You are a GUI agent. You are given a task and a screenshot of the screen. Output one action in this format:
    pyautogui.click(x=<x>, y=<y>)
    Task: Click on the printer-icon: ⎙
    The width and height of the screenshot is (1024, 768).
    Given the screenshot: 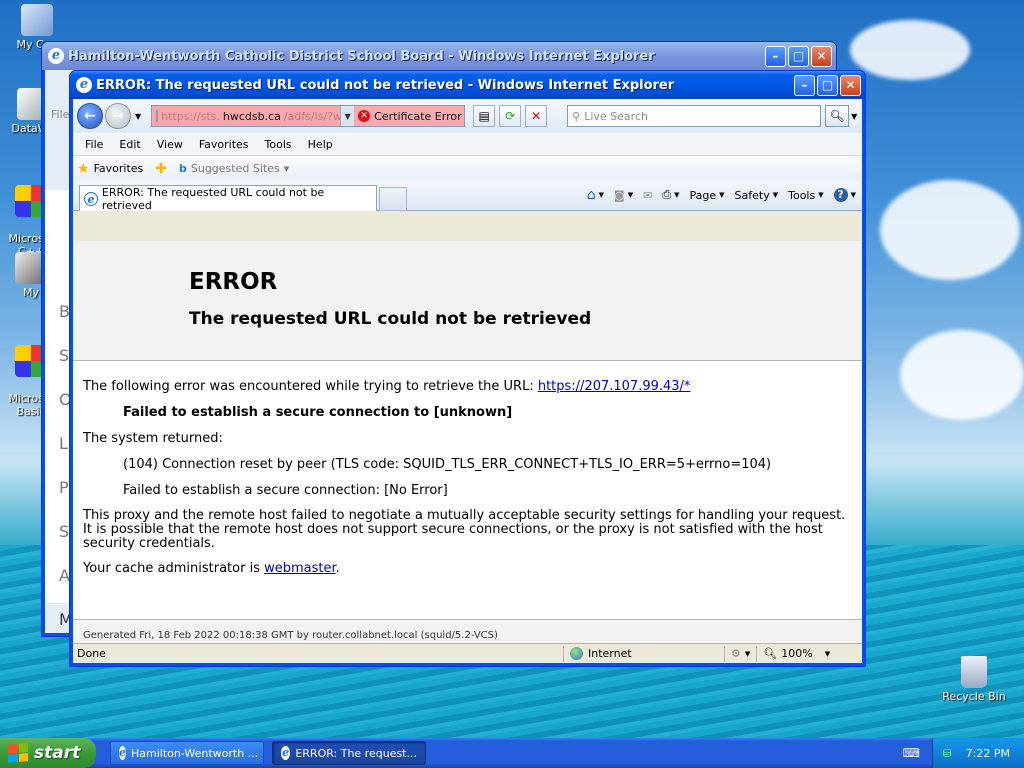 What is the action you would take?
    pyautogui.click(x=667, y=194)
    